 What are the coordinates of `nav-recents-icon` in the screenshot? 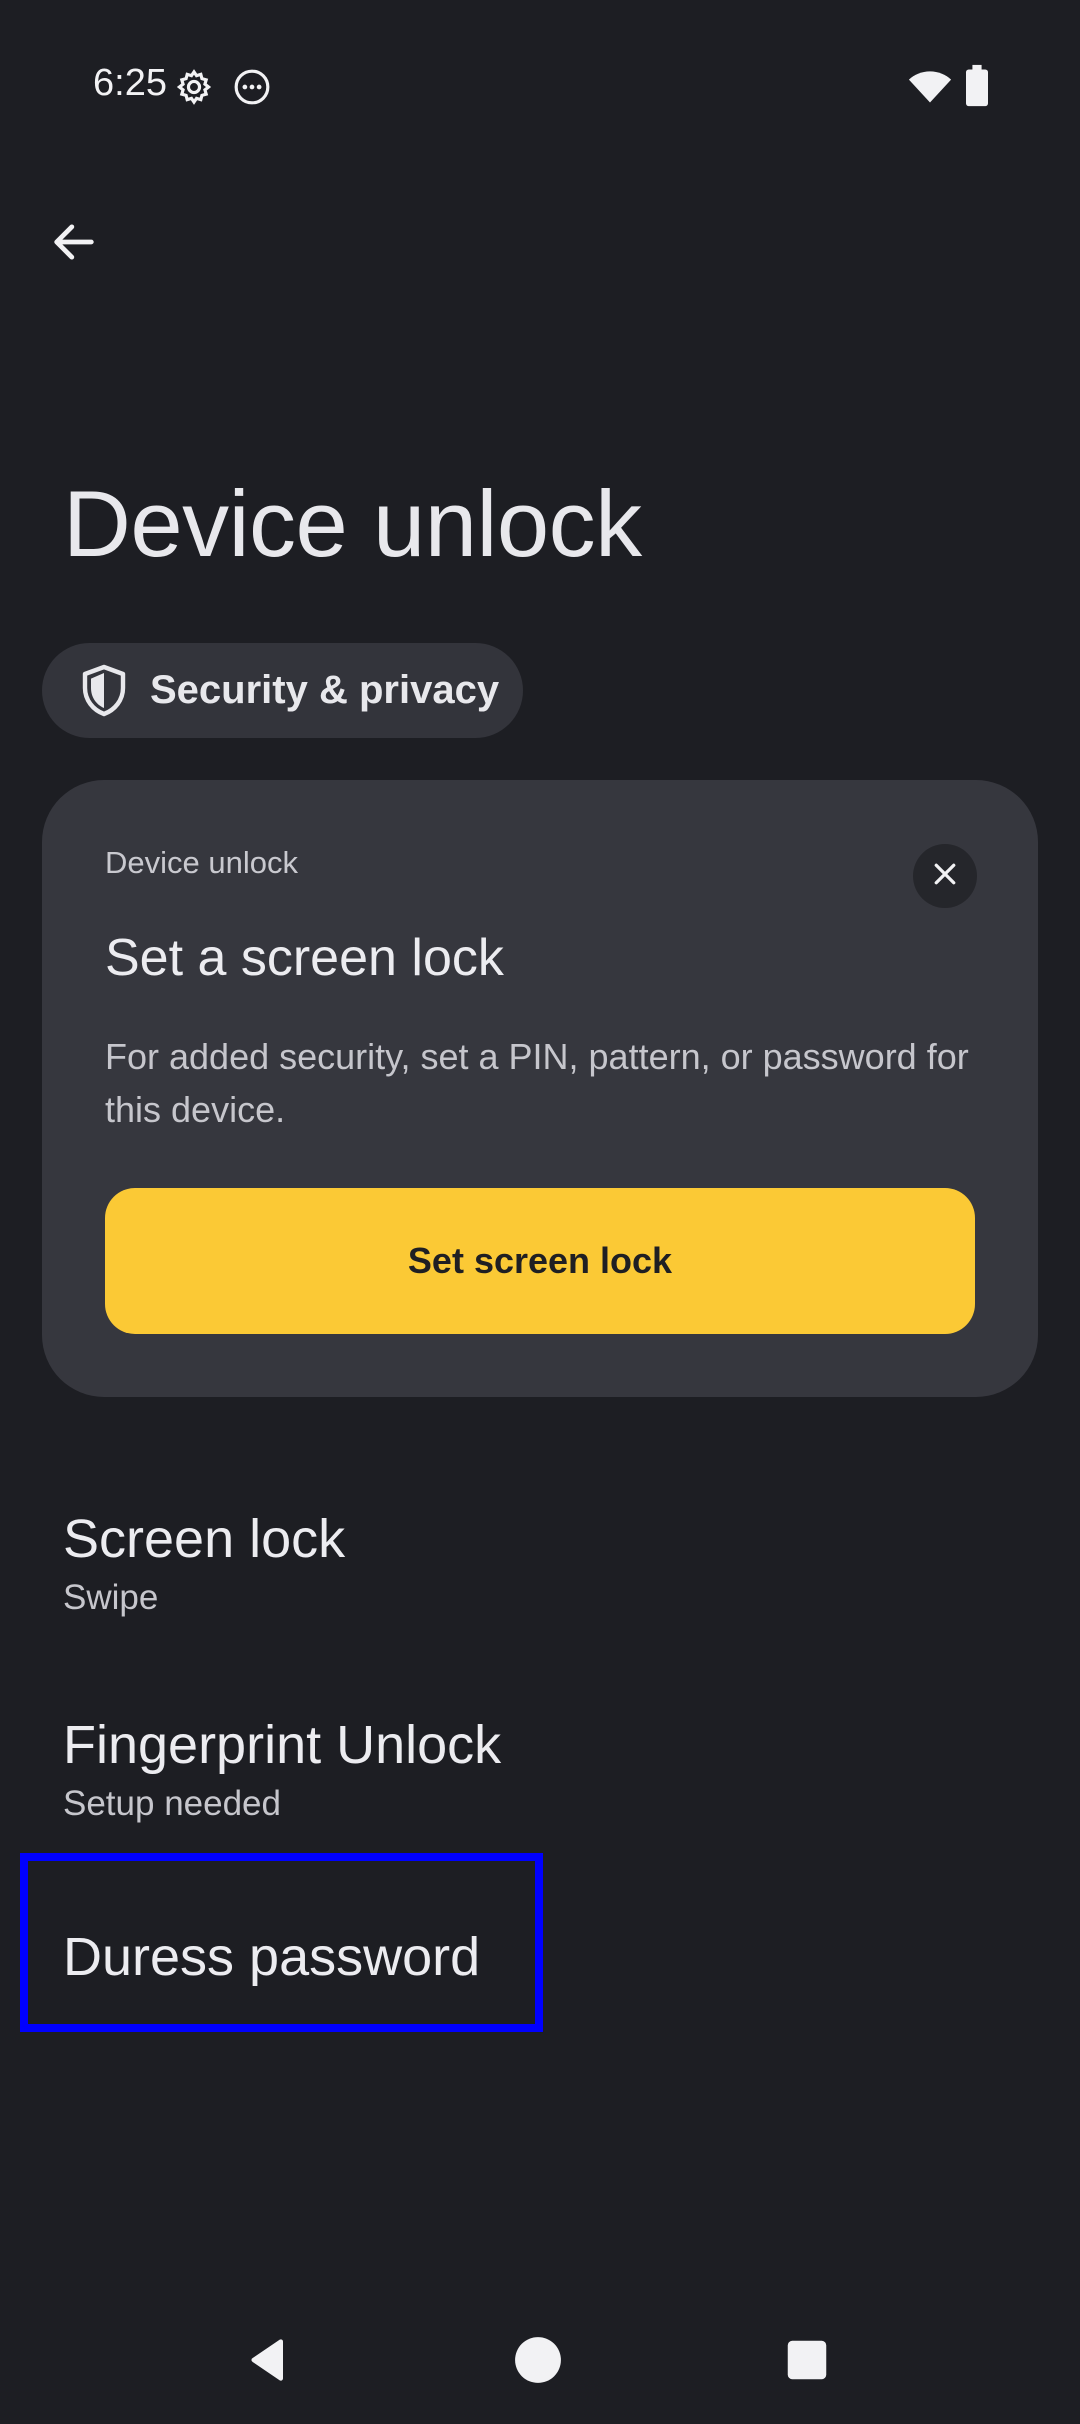 It's located at (807, 2362).